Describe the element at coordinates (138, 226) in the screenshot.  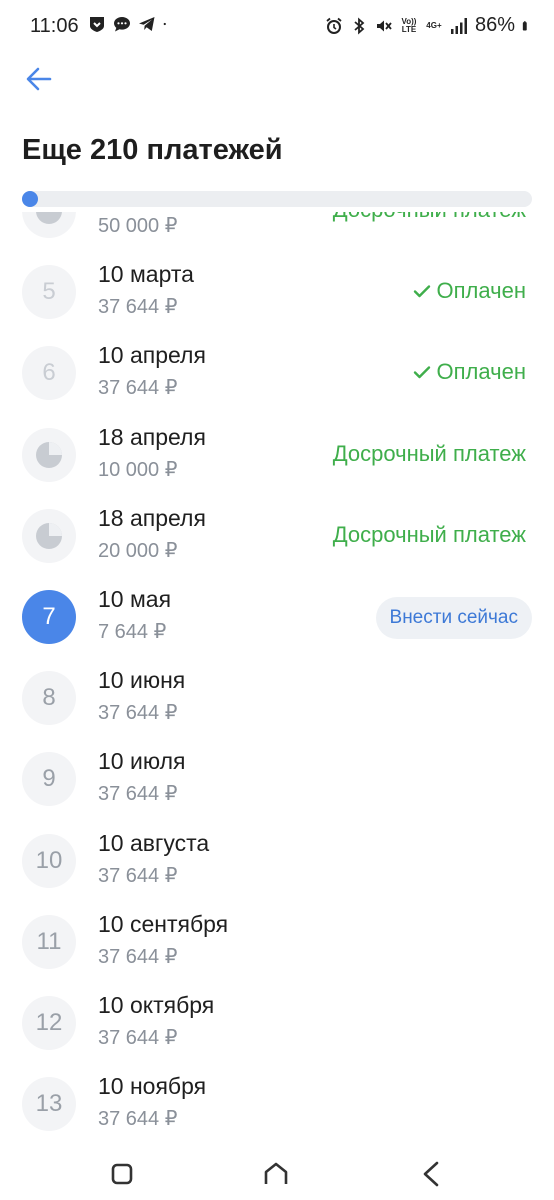
I see `payment-amount: 50 000 ₽` at that location.